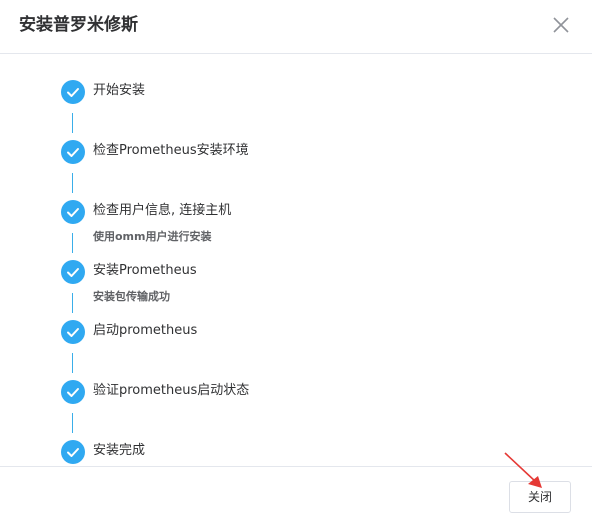 Image resolution: width=592 pixels, height=525 pixels. Describe the element at coordinates (78, 25) in the screenshot. I see `dialog-title: 安装普罗米修斯` at that location.